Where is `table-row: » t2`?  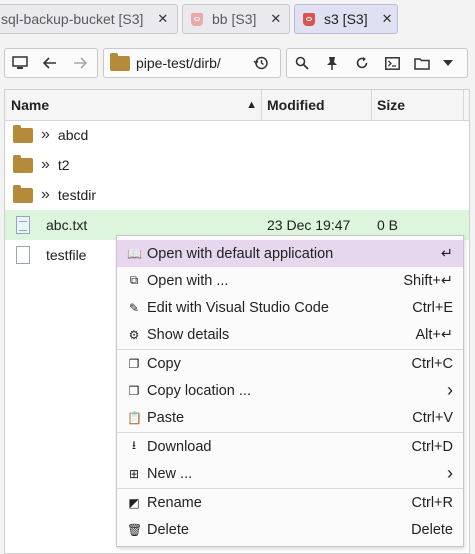
table-row: » t2 is located at coordinates (237, 165).